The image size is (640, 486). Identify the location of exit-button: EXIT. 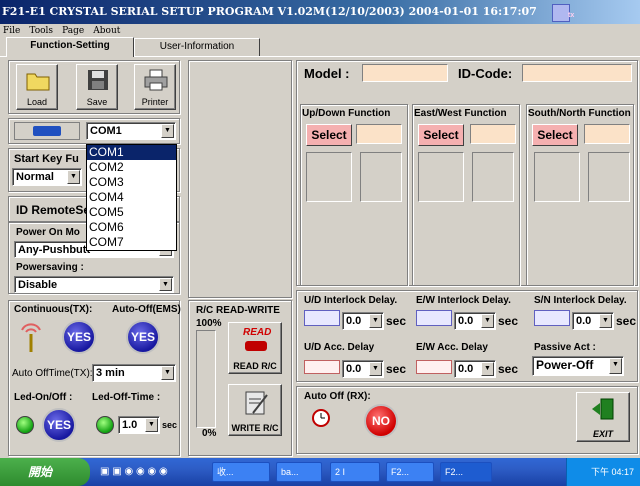
(603, 417).